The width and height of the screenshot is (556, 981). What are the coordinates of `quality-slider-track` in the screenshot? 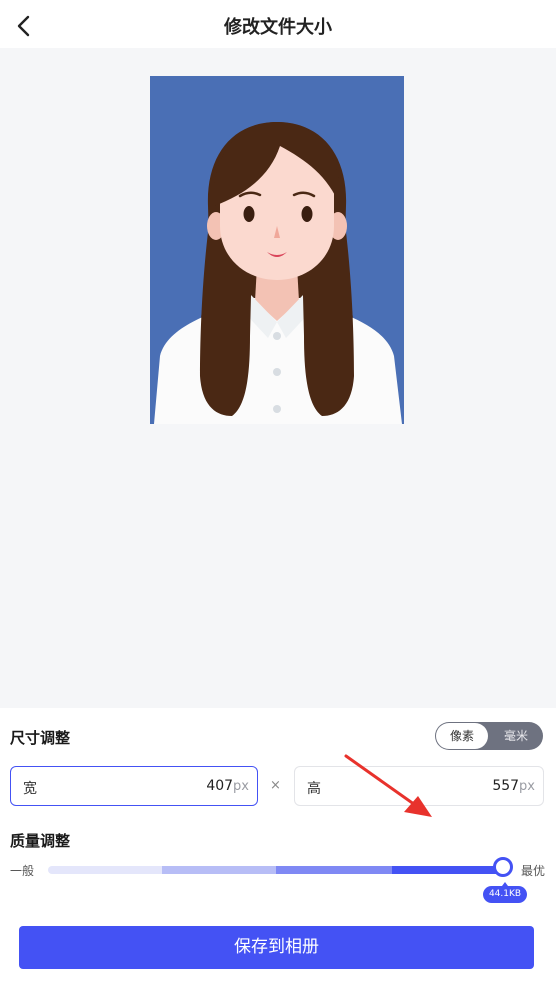 It's located at (277, 870).